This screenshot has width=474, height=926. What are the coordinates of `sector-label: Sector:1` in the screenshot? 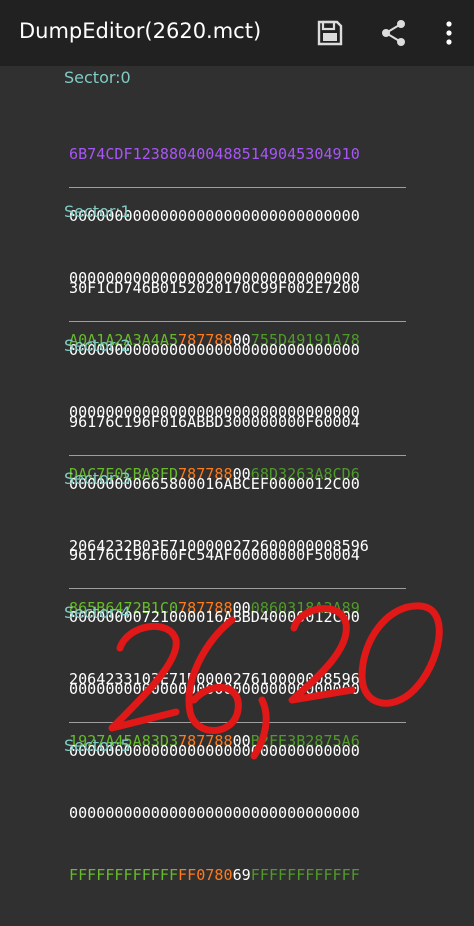 It's located at (97, 211).